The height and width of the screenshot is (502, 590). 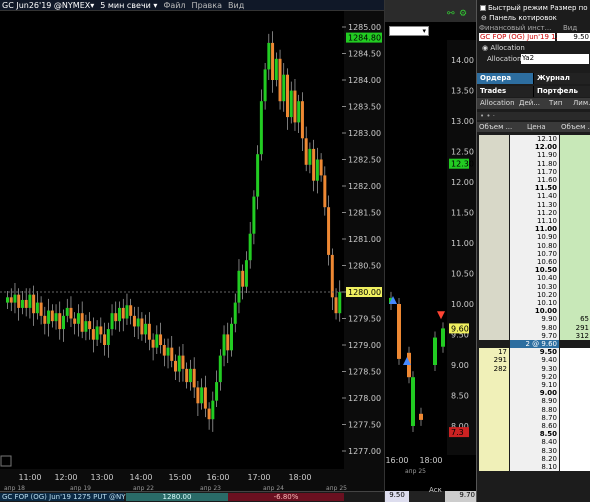 I want to click on ladder-row: 10.10, so click(x=533, y=303).